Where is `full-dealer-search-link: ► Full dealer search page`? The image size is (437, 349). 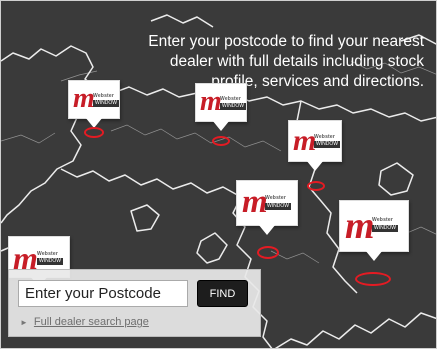
full-dealer-search-link: ► Full dealer search page is located at coordinates (84, 322).